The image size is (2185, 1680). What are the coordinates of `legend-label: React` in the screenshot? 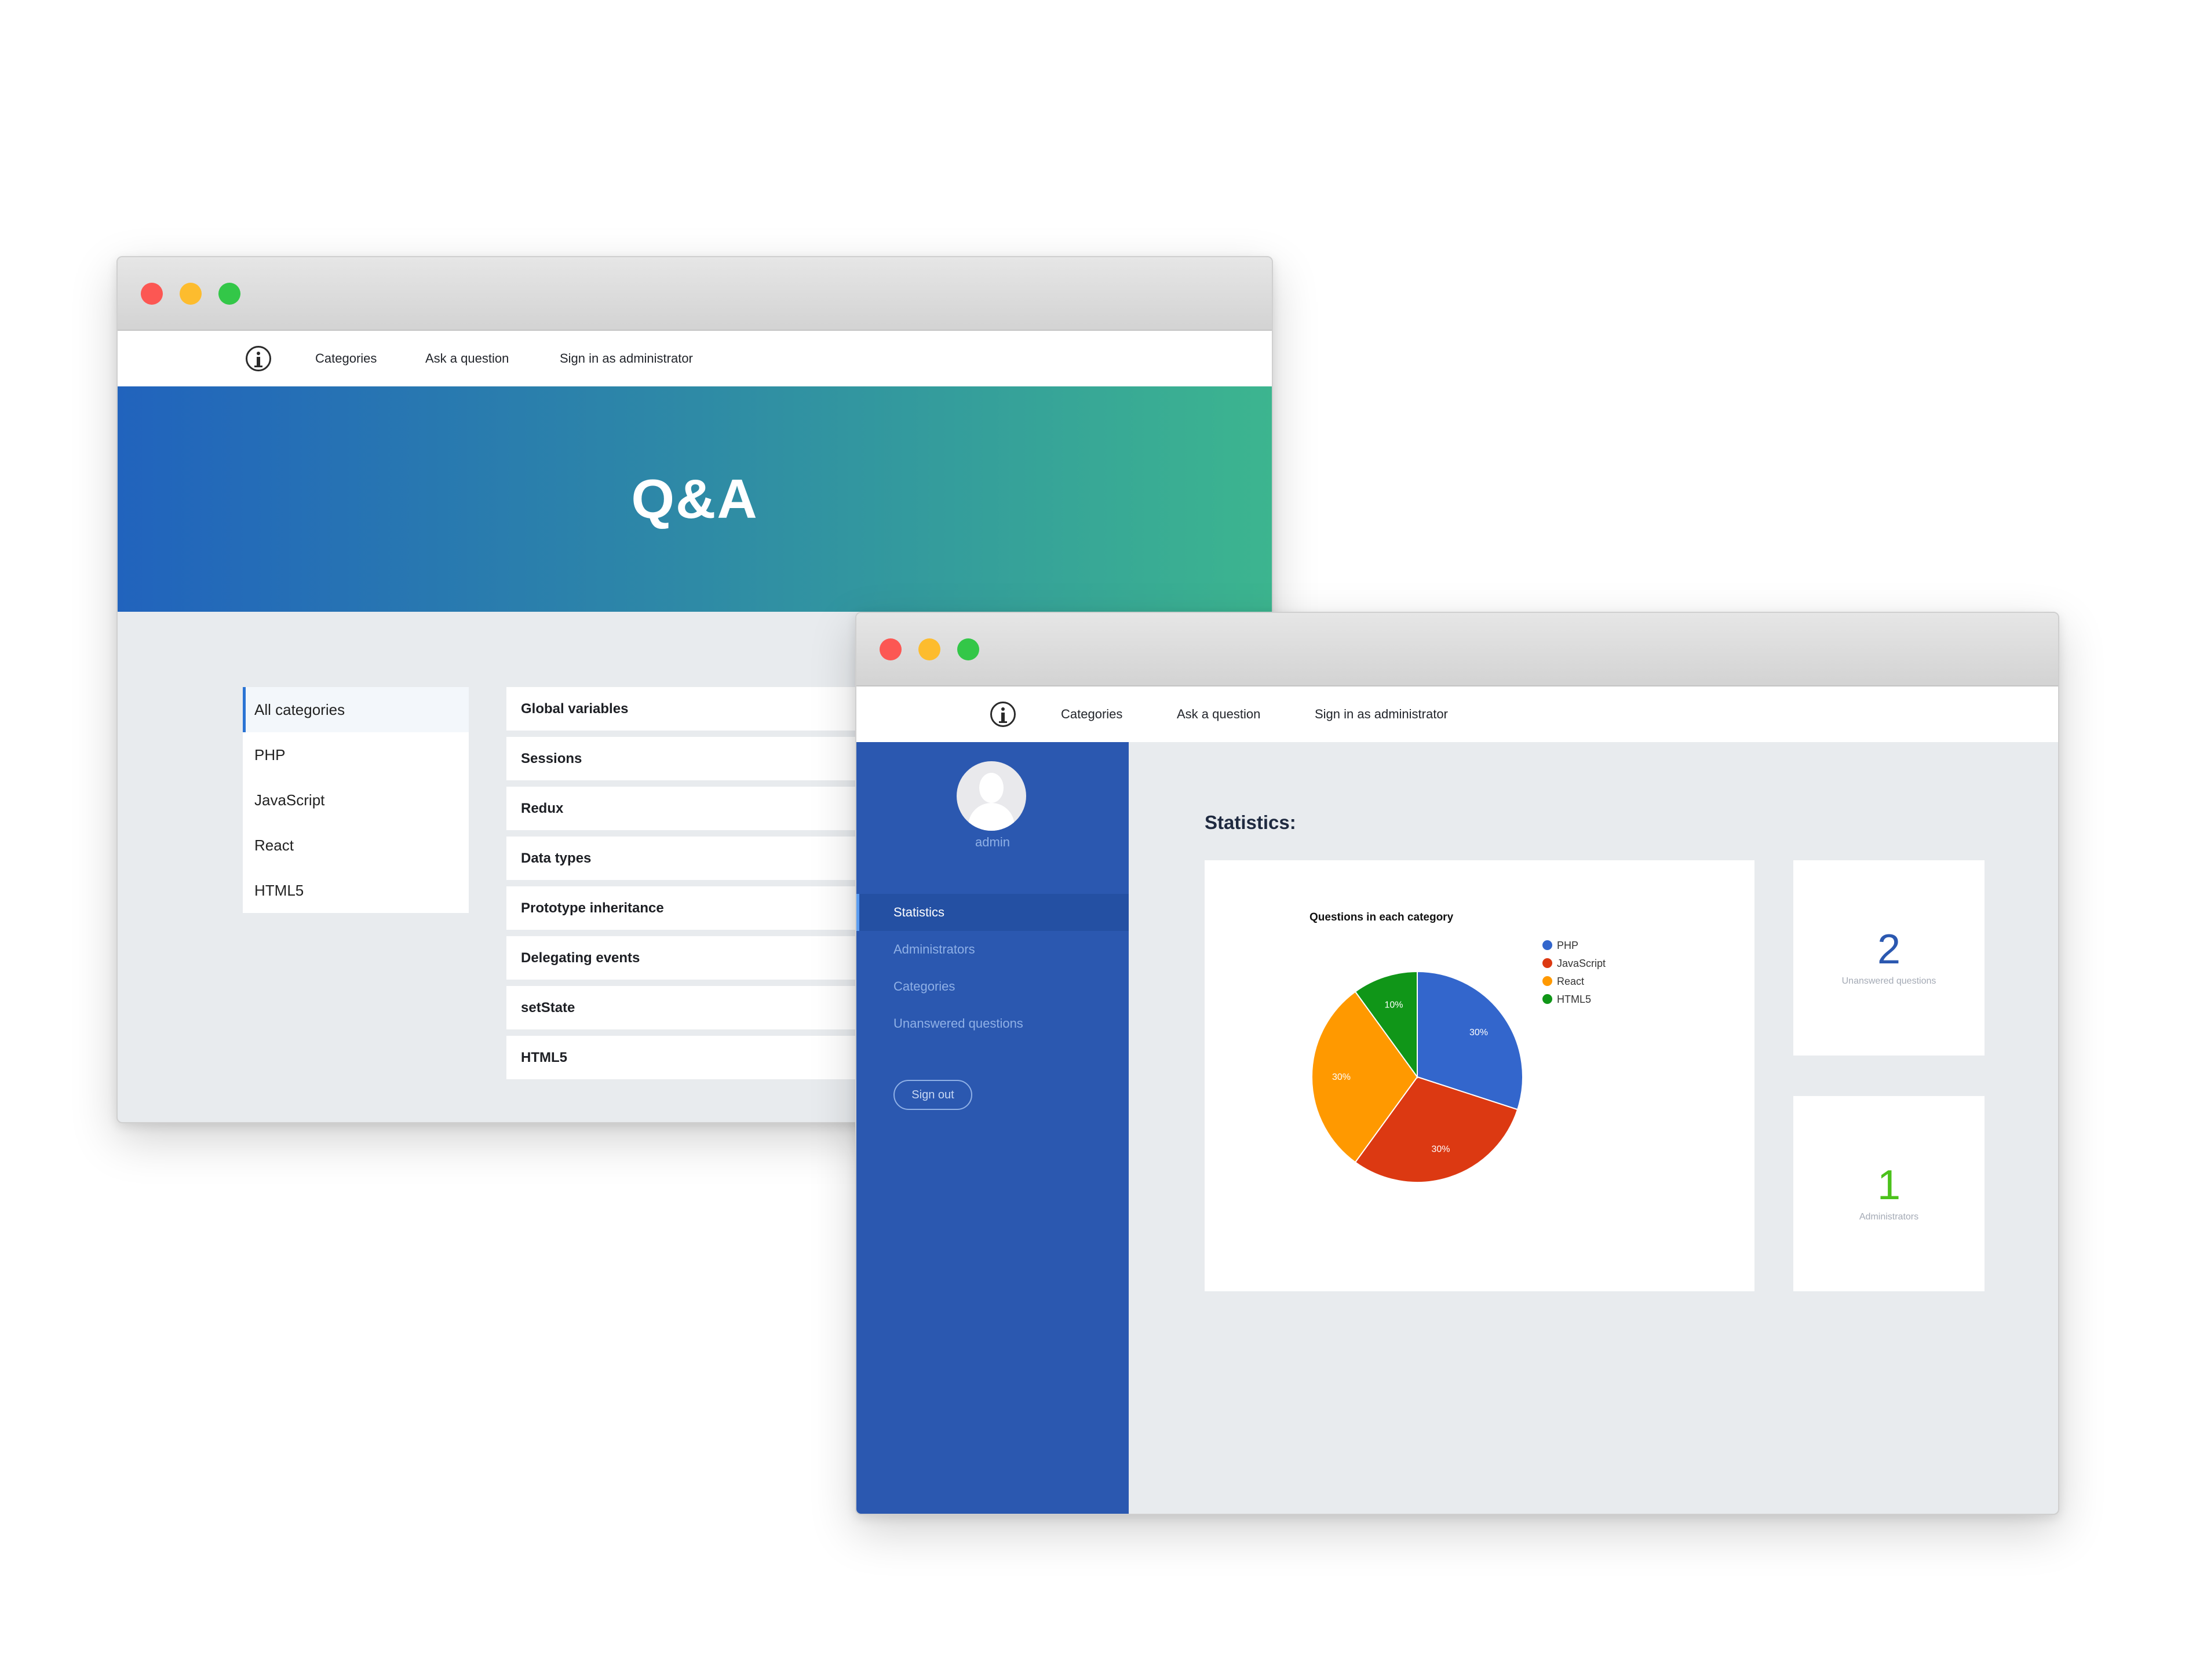 It's located at (1571, 982).